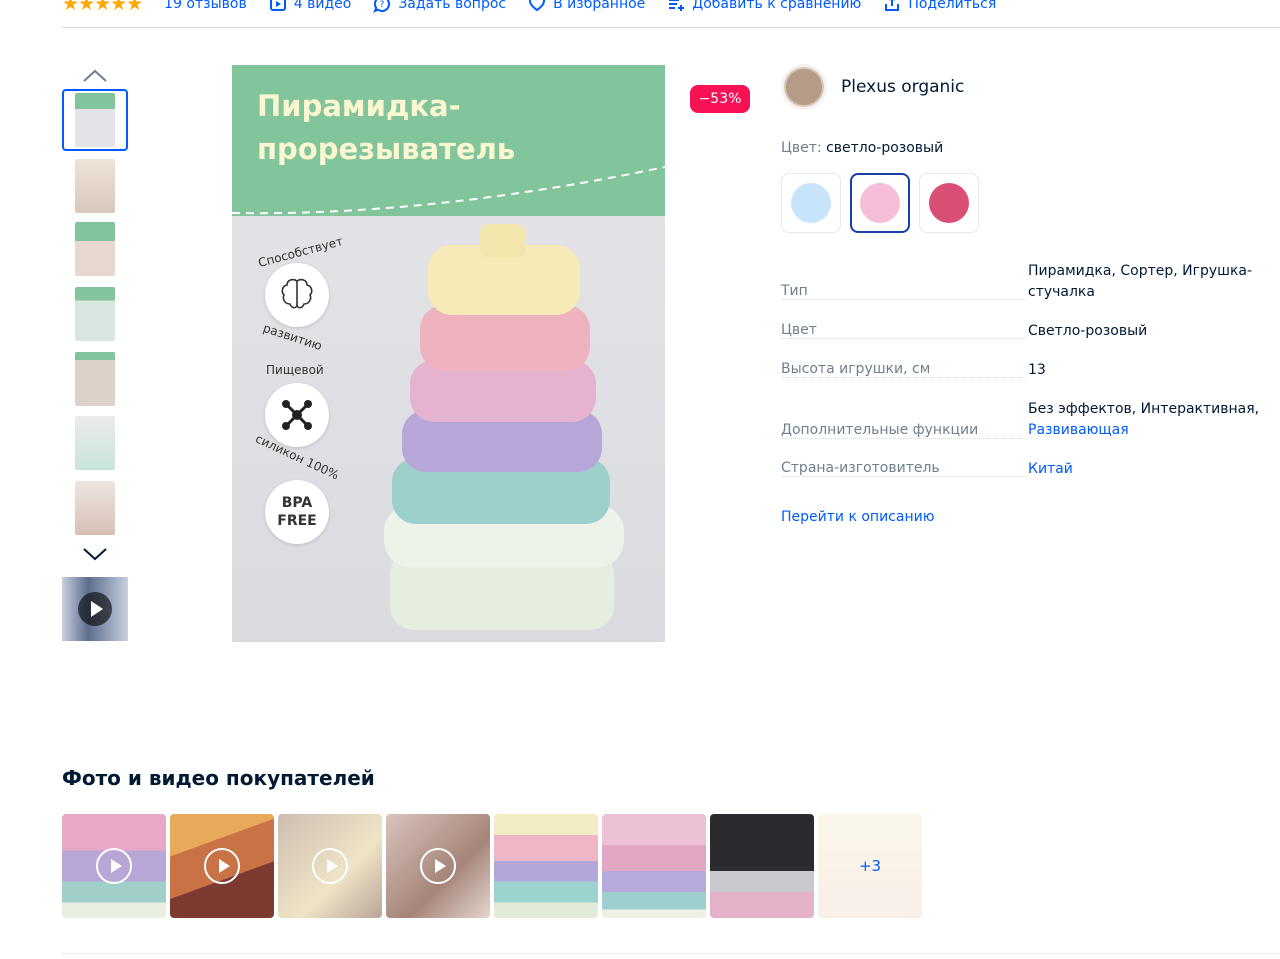 The image size is (1280, 959). I want to click on chevron-up-icon, so click(95, 76).